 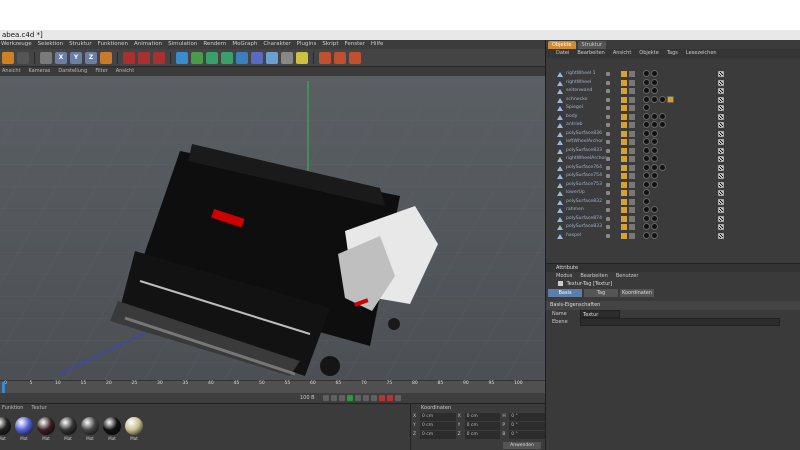 I want to click on menu-1: Selektion, so click(x=51, y=44).